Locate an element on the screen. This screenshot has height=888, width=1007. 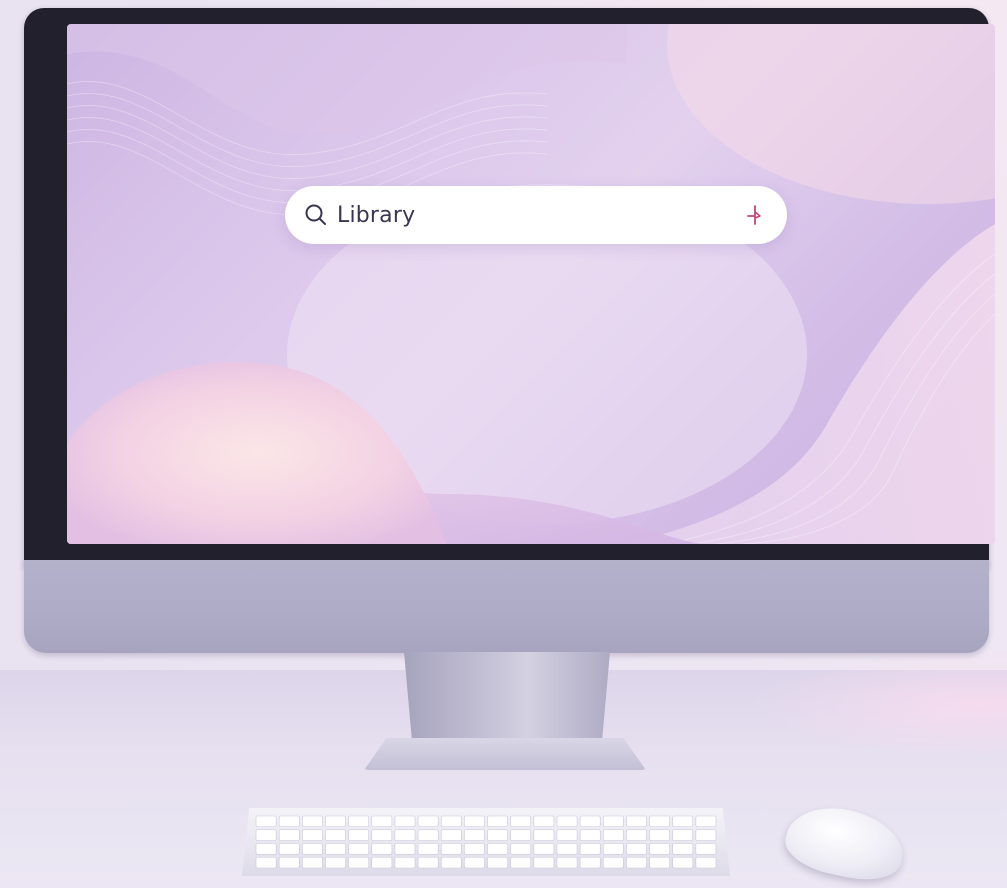
monitor-stand-base is located at coordinates (505, 754).